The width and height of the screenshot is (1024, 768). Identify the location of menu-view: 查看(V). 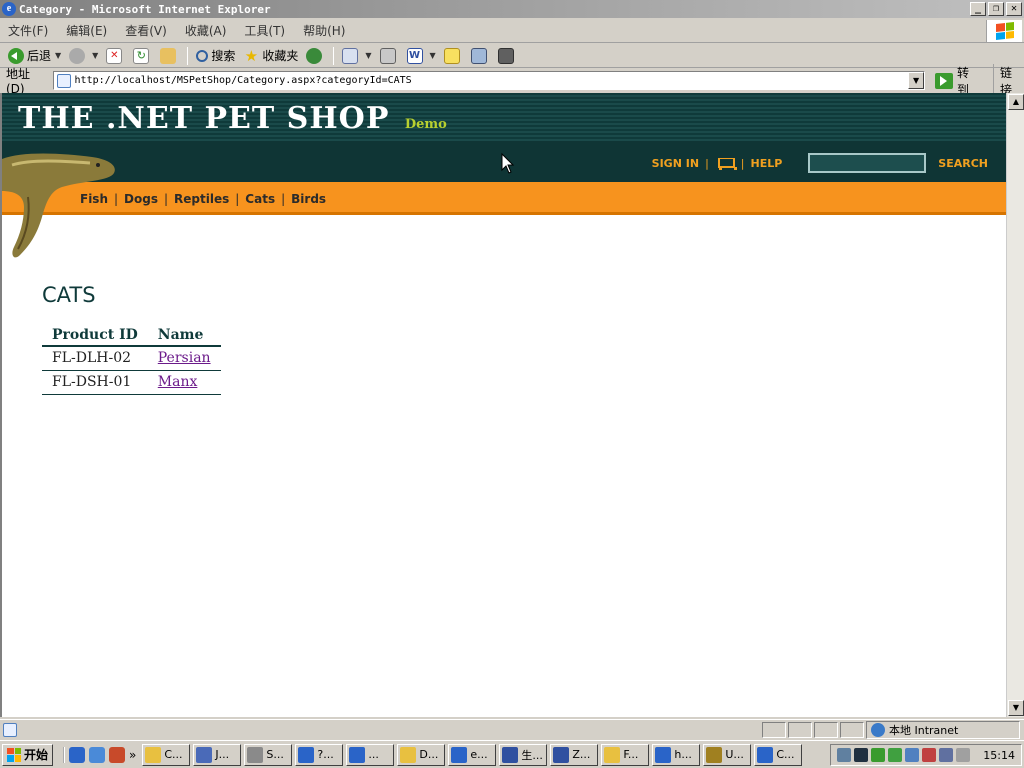
(146, 30).